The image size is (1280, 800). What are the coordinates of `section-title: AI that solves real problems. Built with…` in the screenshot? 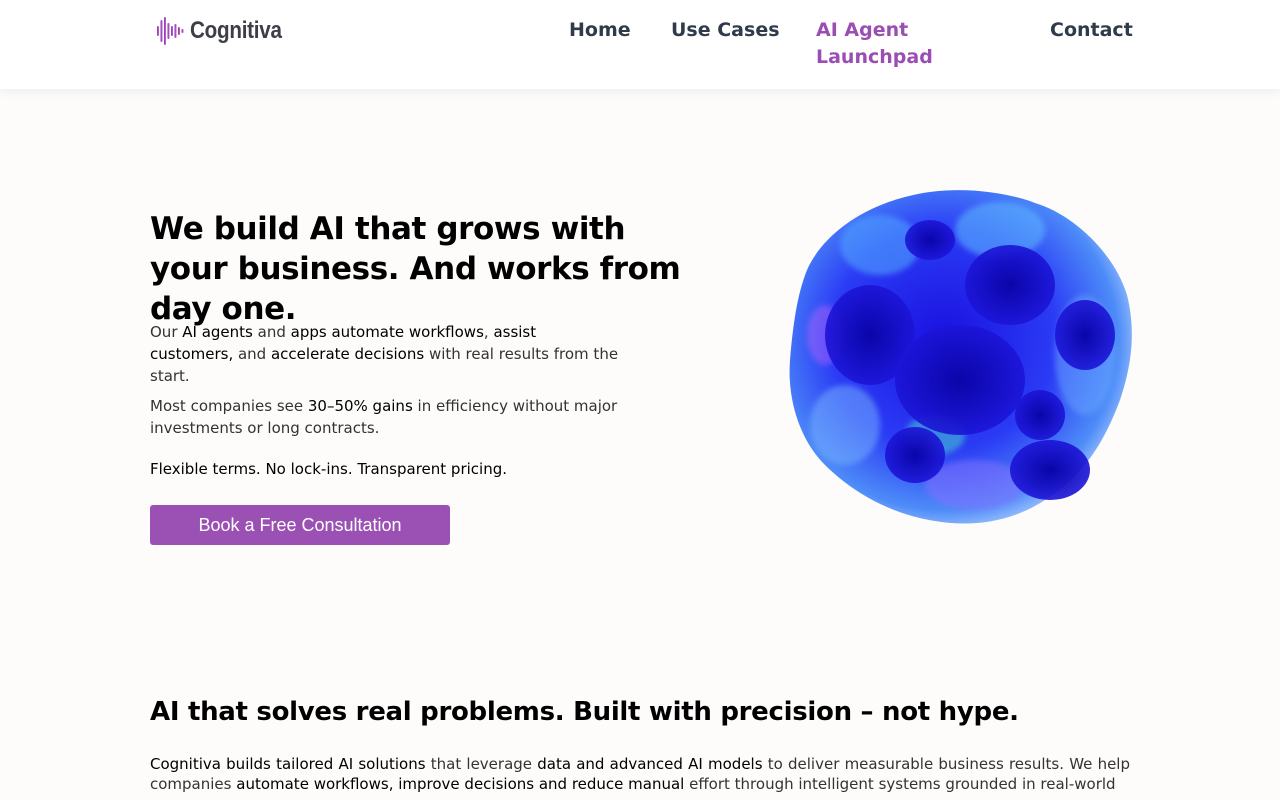 It's located at (584, 712).